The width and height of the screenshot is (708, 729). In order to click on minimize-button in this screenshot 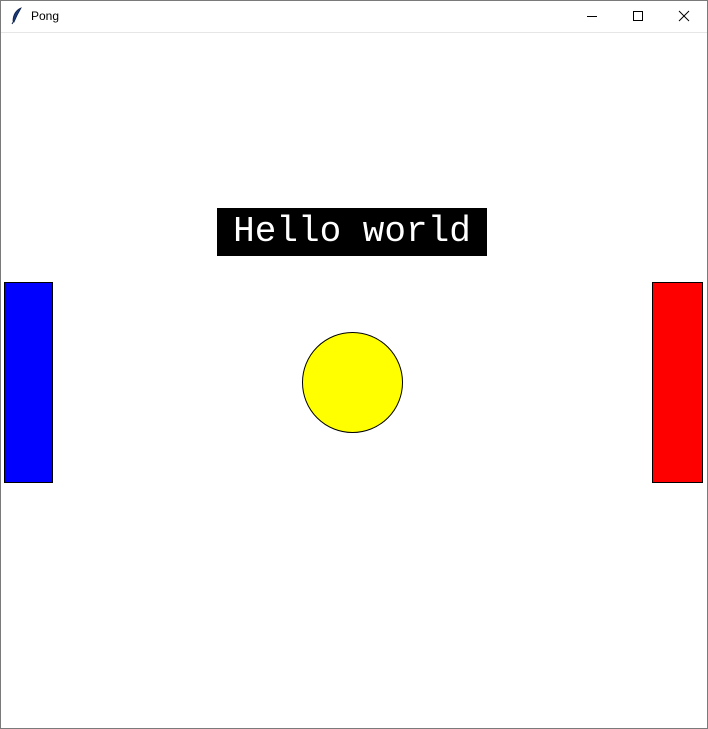, I will do `click(592, 16)`.